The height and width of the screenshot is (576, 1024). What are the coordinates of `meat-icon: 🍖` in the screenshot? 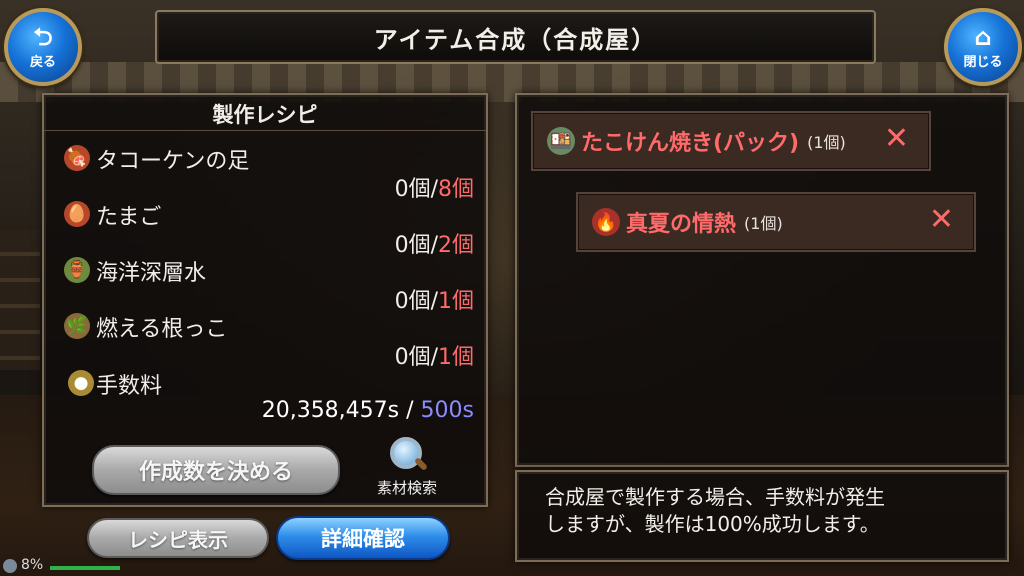 It's located at (77, 158).